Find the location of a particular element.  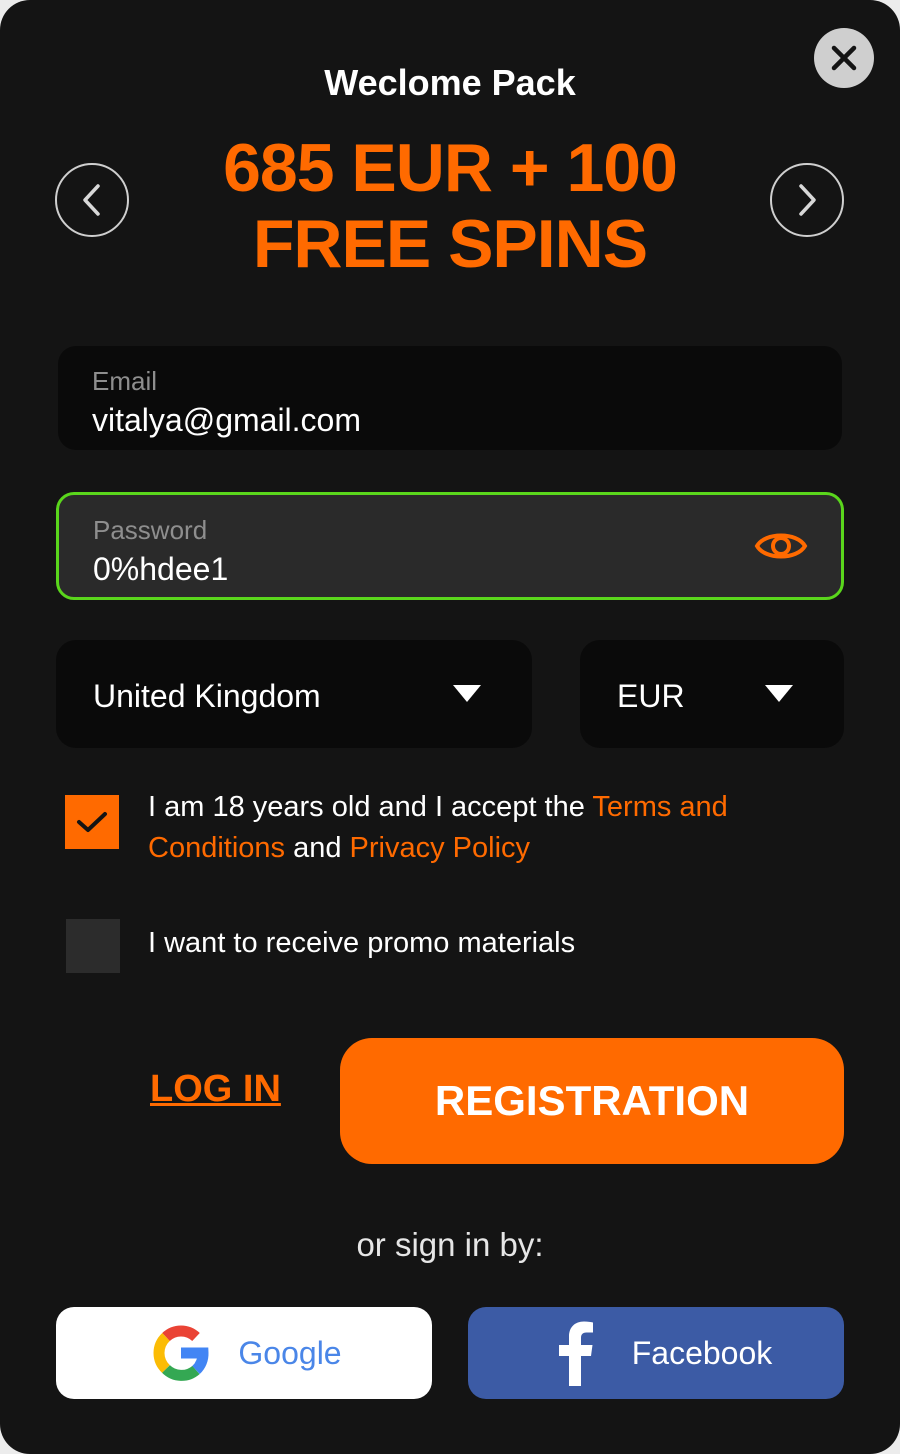

password-label: Password is located at coordinates (150, 530).